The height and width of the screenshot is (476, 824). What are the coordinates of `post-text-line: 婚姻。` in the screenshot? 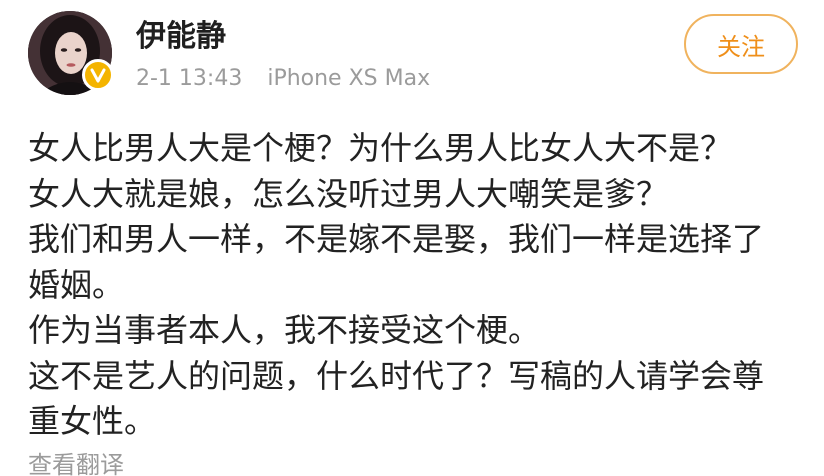 It's located at (76, 284).